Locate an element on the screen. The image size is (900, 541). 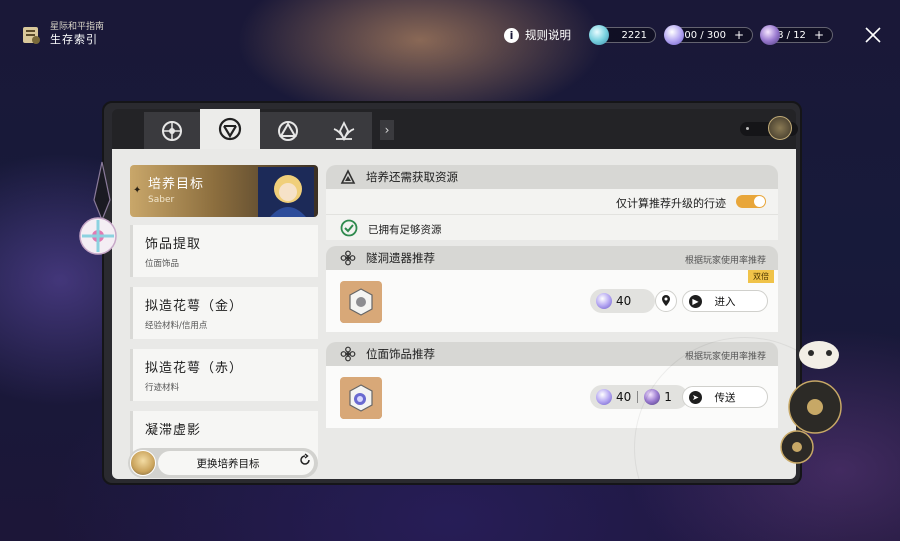
list-item-subtitle: 位面饰品 is located at coordinates (162, 264).